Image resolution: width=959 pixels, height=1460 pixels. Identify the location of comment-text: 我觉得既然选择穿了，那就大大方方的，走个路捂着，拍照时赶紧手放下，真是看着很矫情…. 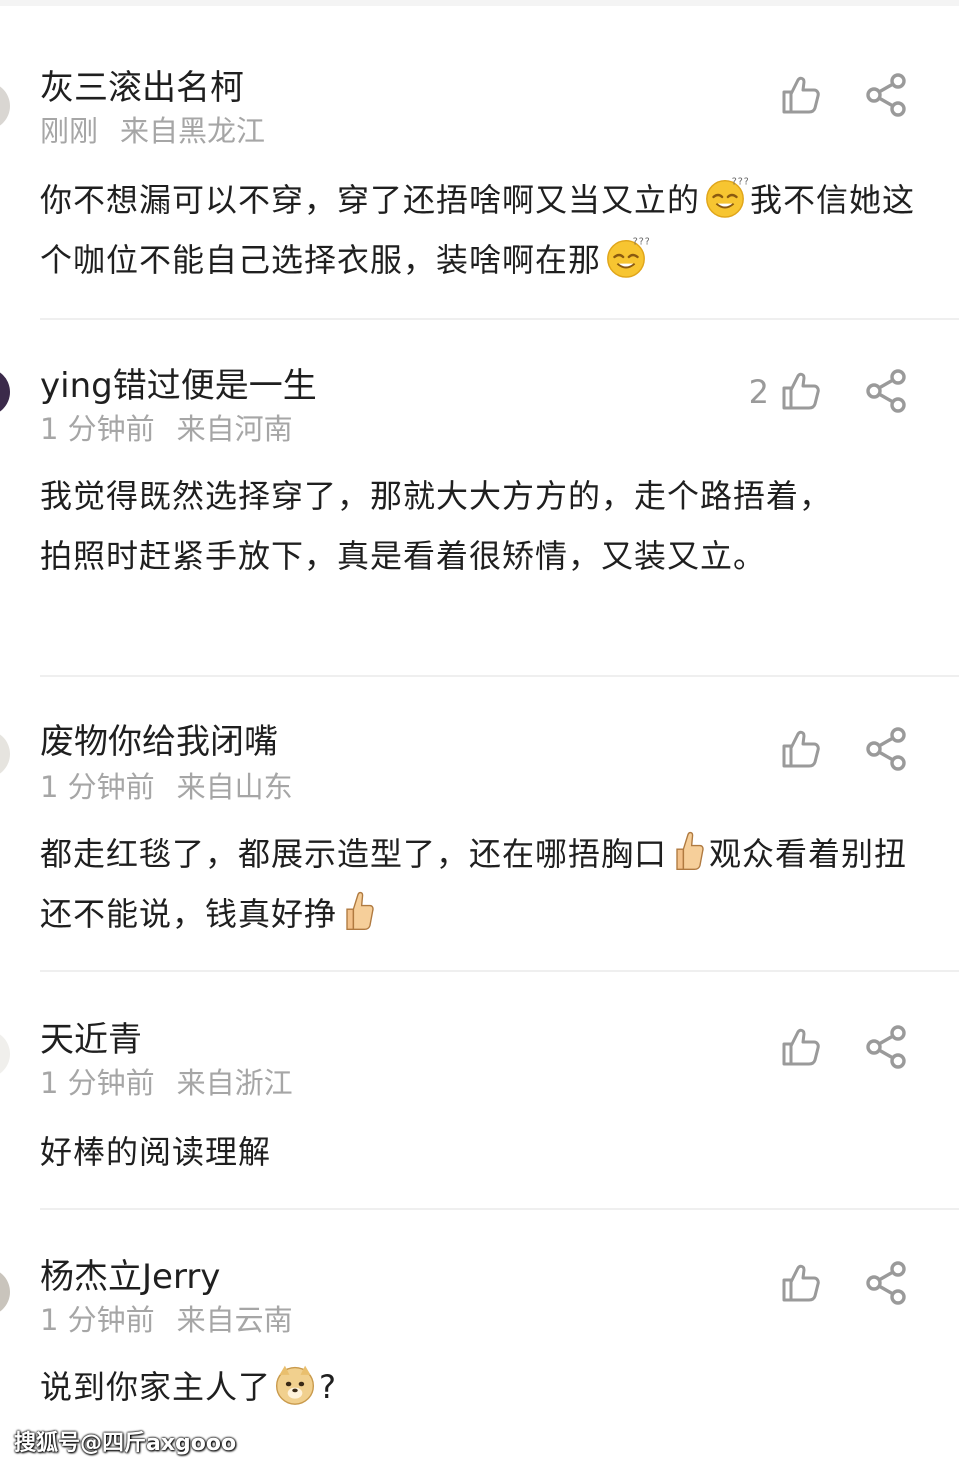
(436, 526).